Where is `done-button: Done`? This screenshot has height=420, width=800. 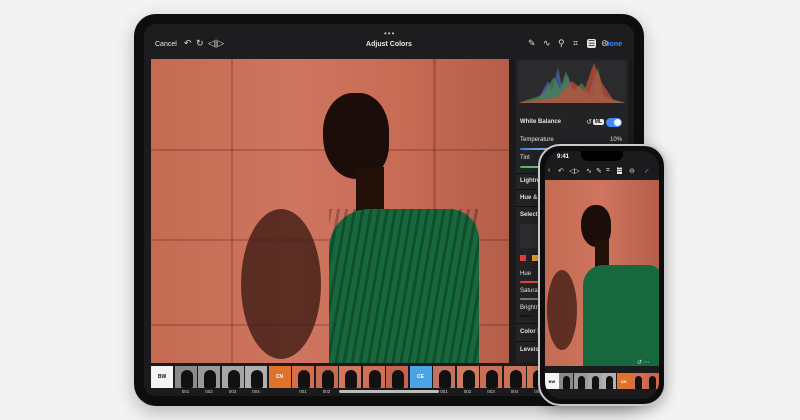 done-button: Done is located at coordinates (614, 44).